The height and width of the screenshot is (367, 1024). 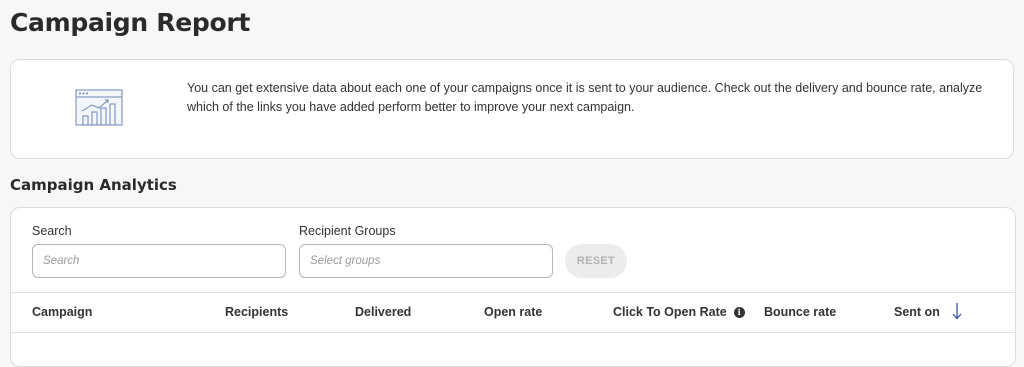 I want to click on column-header-sent-on: Sent on, so click(x=917, y=312).